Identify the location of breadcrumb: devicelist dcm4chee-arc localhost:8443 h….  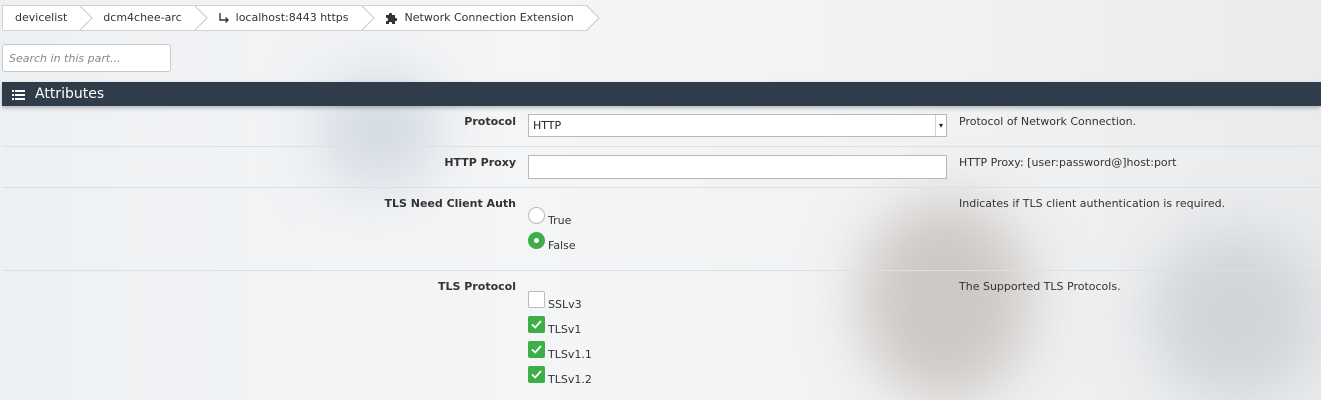
(295, 18).